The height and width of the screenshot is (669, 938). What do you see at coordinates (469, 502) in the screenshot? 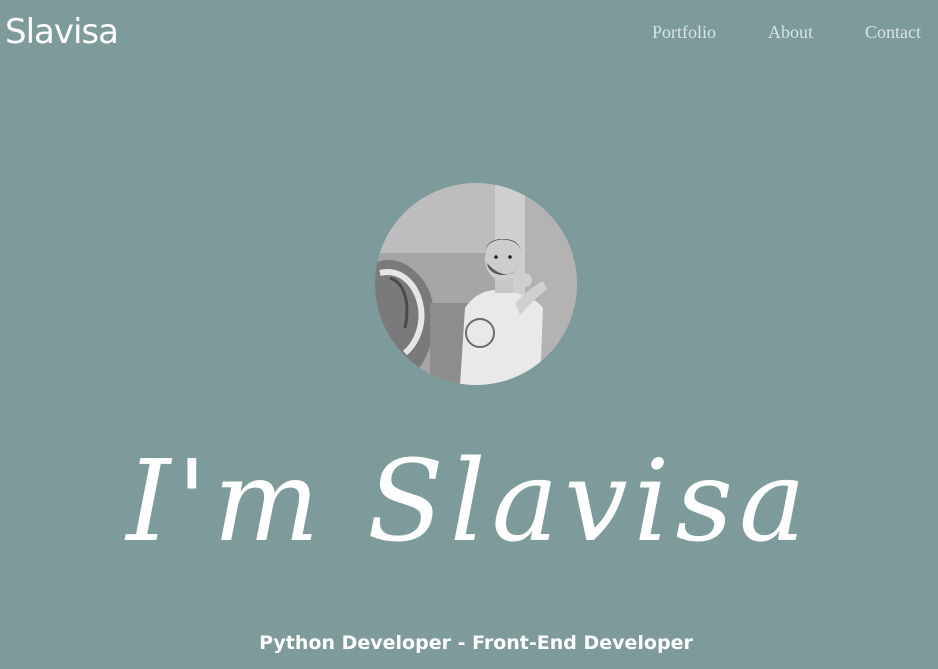
I see `hero-headline: I'm Slavisa` at bounding box center [469, 502].